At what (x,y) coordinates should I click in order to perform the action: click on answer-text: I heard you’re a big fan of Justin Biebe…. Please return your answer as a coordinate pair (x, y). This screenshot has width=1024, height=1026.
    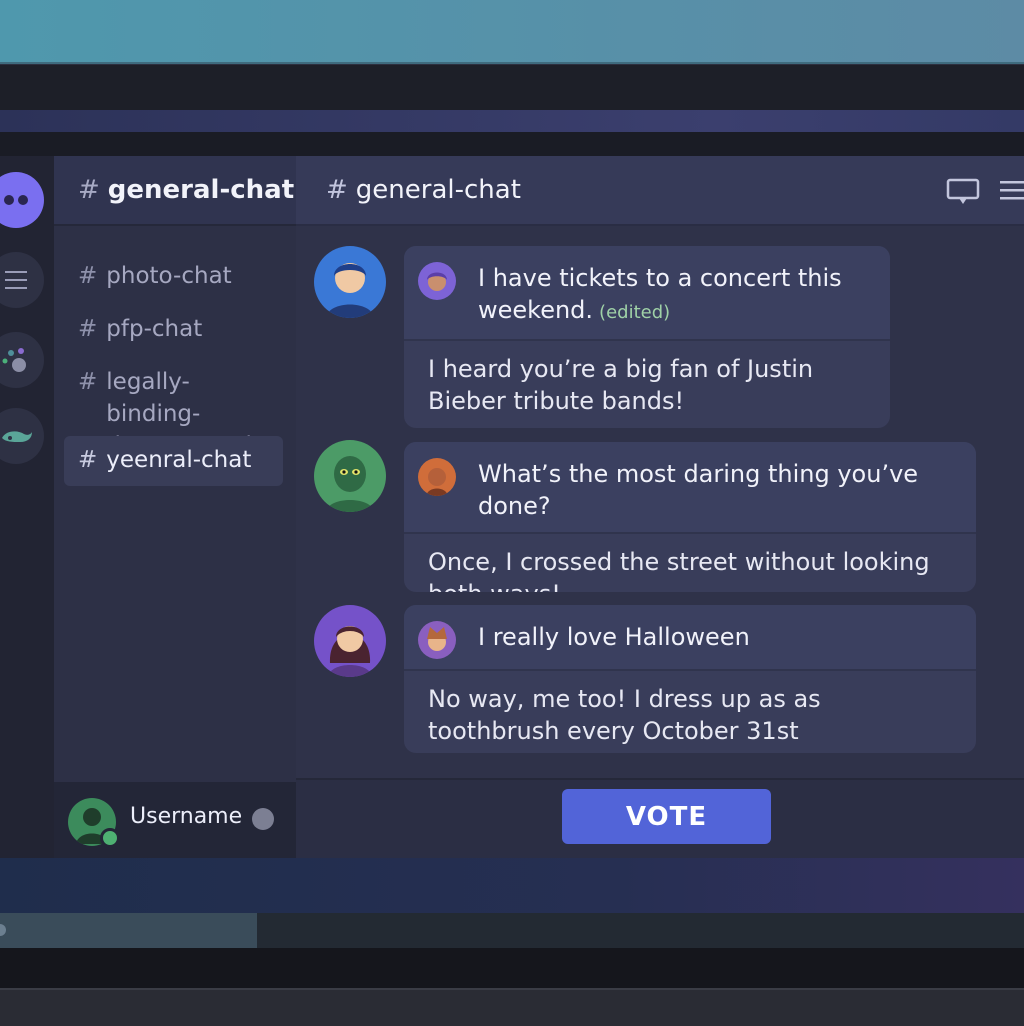
    Looking at the image, I should click on (621, 385).